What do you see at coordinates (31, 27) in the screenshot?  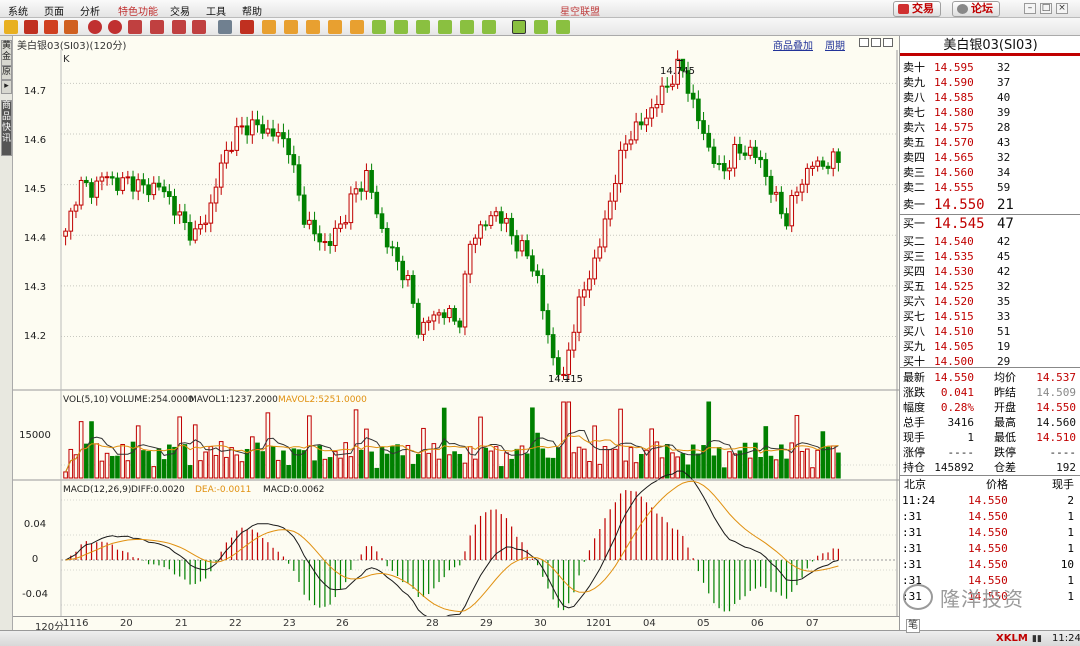 I see `home-icon` at bounding box center [31, 27].